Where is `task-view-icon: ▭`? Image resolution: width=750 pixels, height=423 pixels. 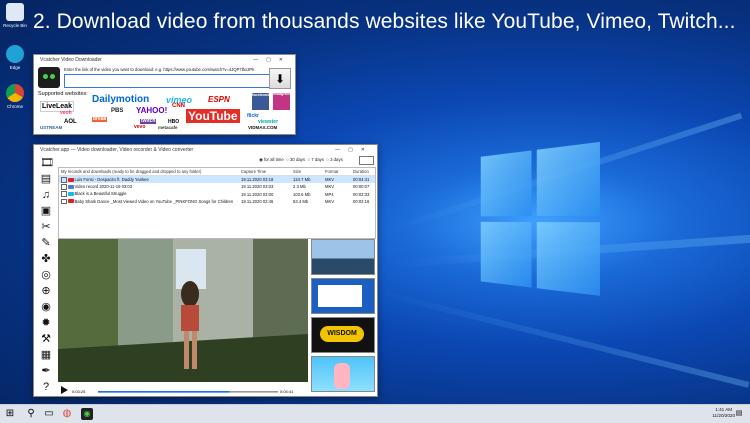
task-view-icon: ▭ is located at coordinates (49, 414).